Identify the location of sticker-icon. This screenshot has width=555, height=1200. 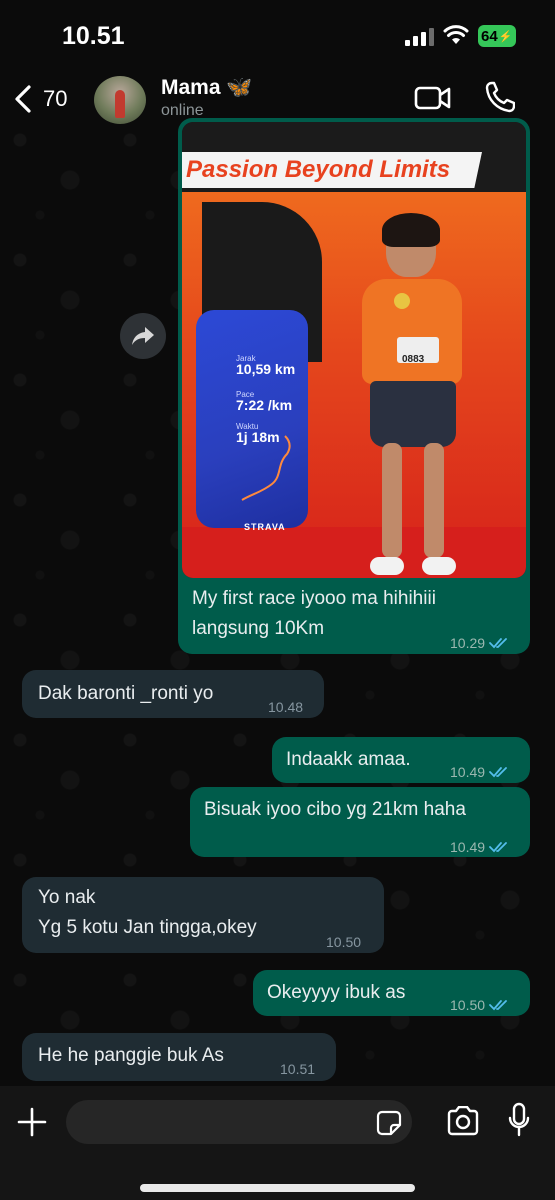
(389, 1123).